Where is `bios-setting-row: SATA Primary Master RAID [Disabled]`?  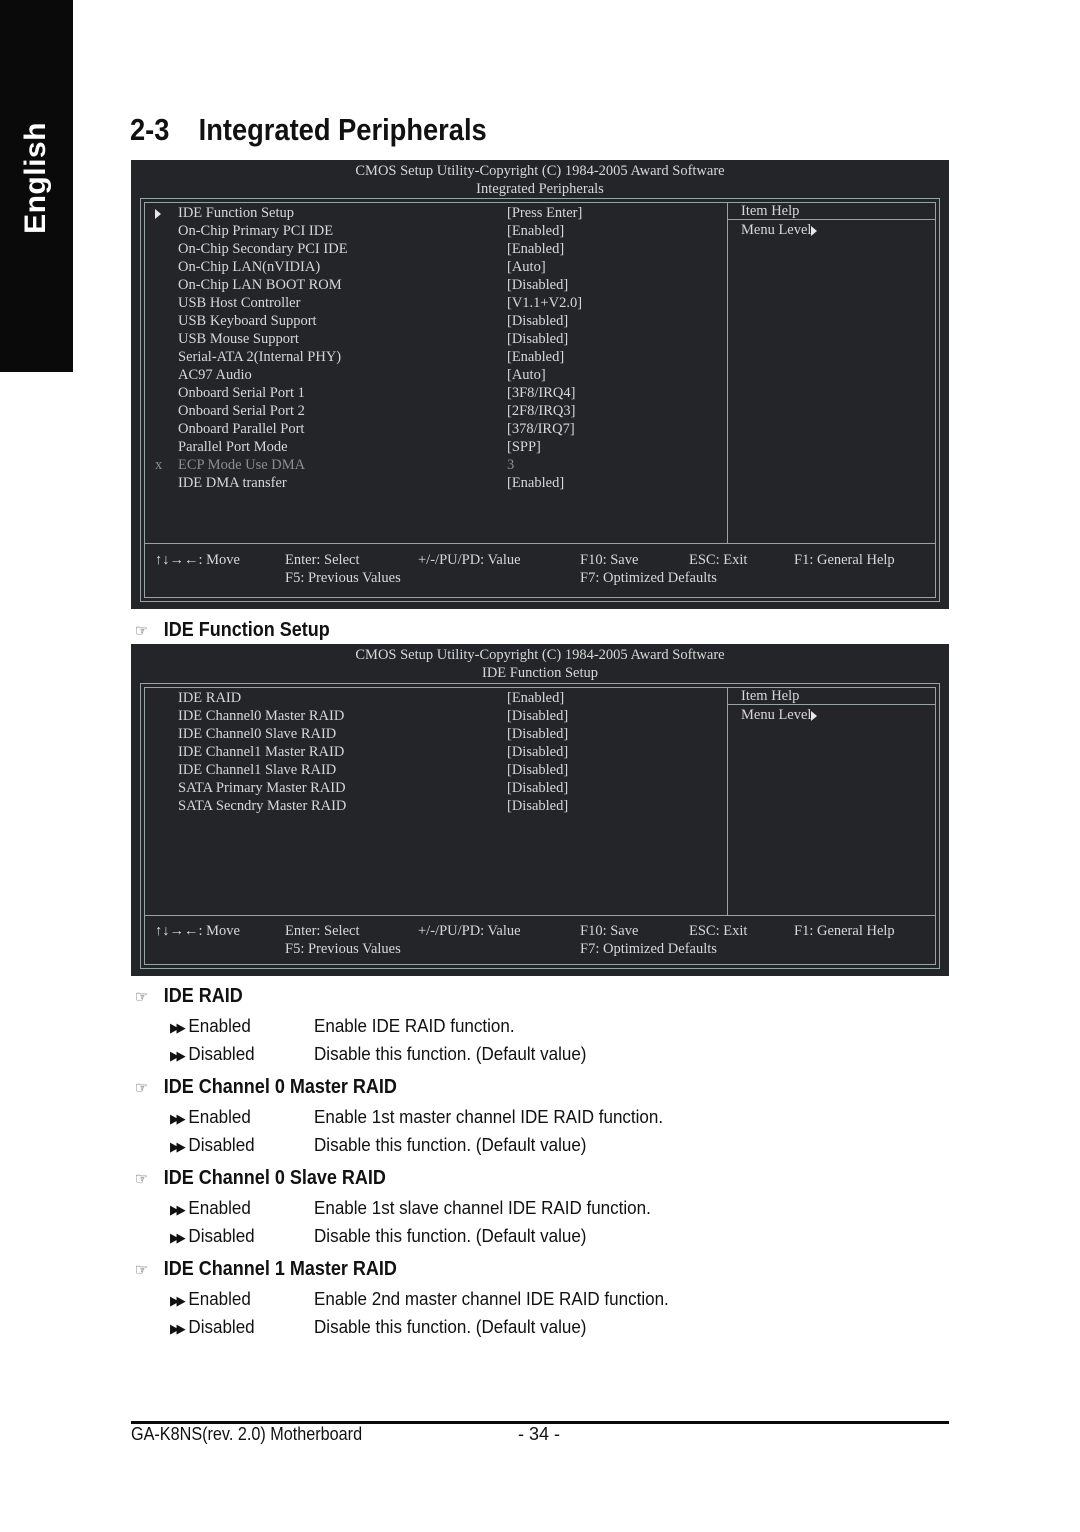 bios-setting-row: SATA Primary Master RAID [Disabled] is located at coordinates (425, 788).